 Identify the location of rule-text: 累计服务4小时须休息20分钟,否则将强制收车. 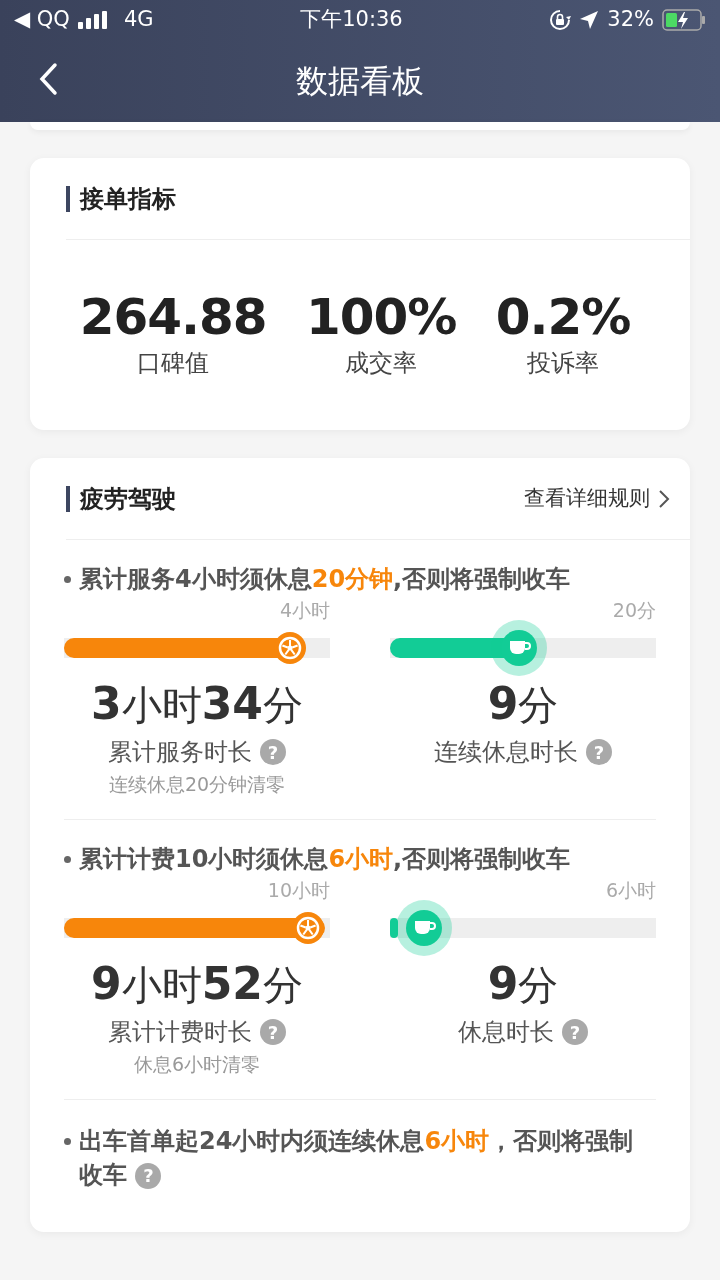
(325, 579).